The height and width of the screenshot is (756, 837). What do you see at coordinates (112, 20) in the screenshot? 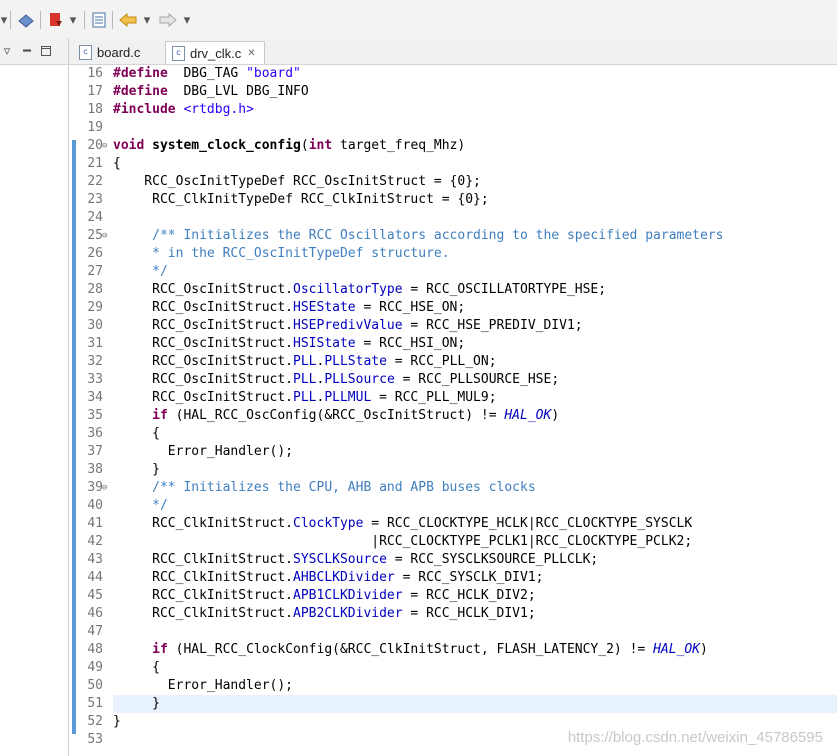
I see `toolbar-separator` at bounding box center [112, 20].